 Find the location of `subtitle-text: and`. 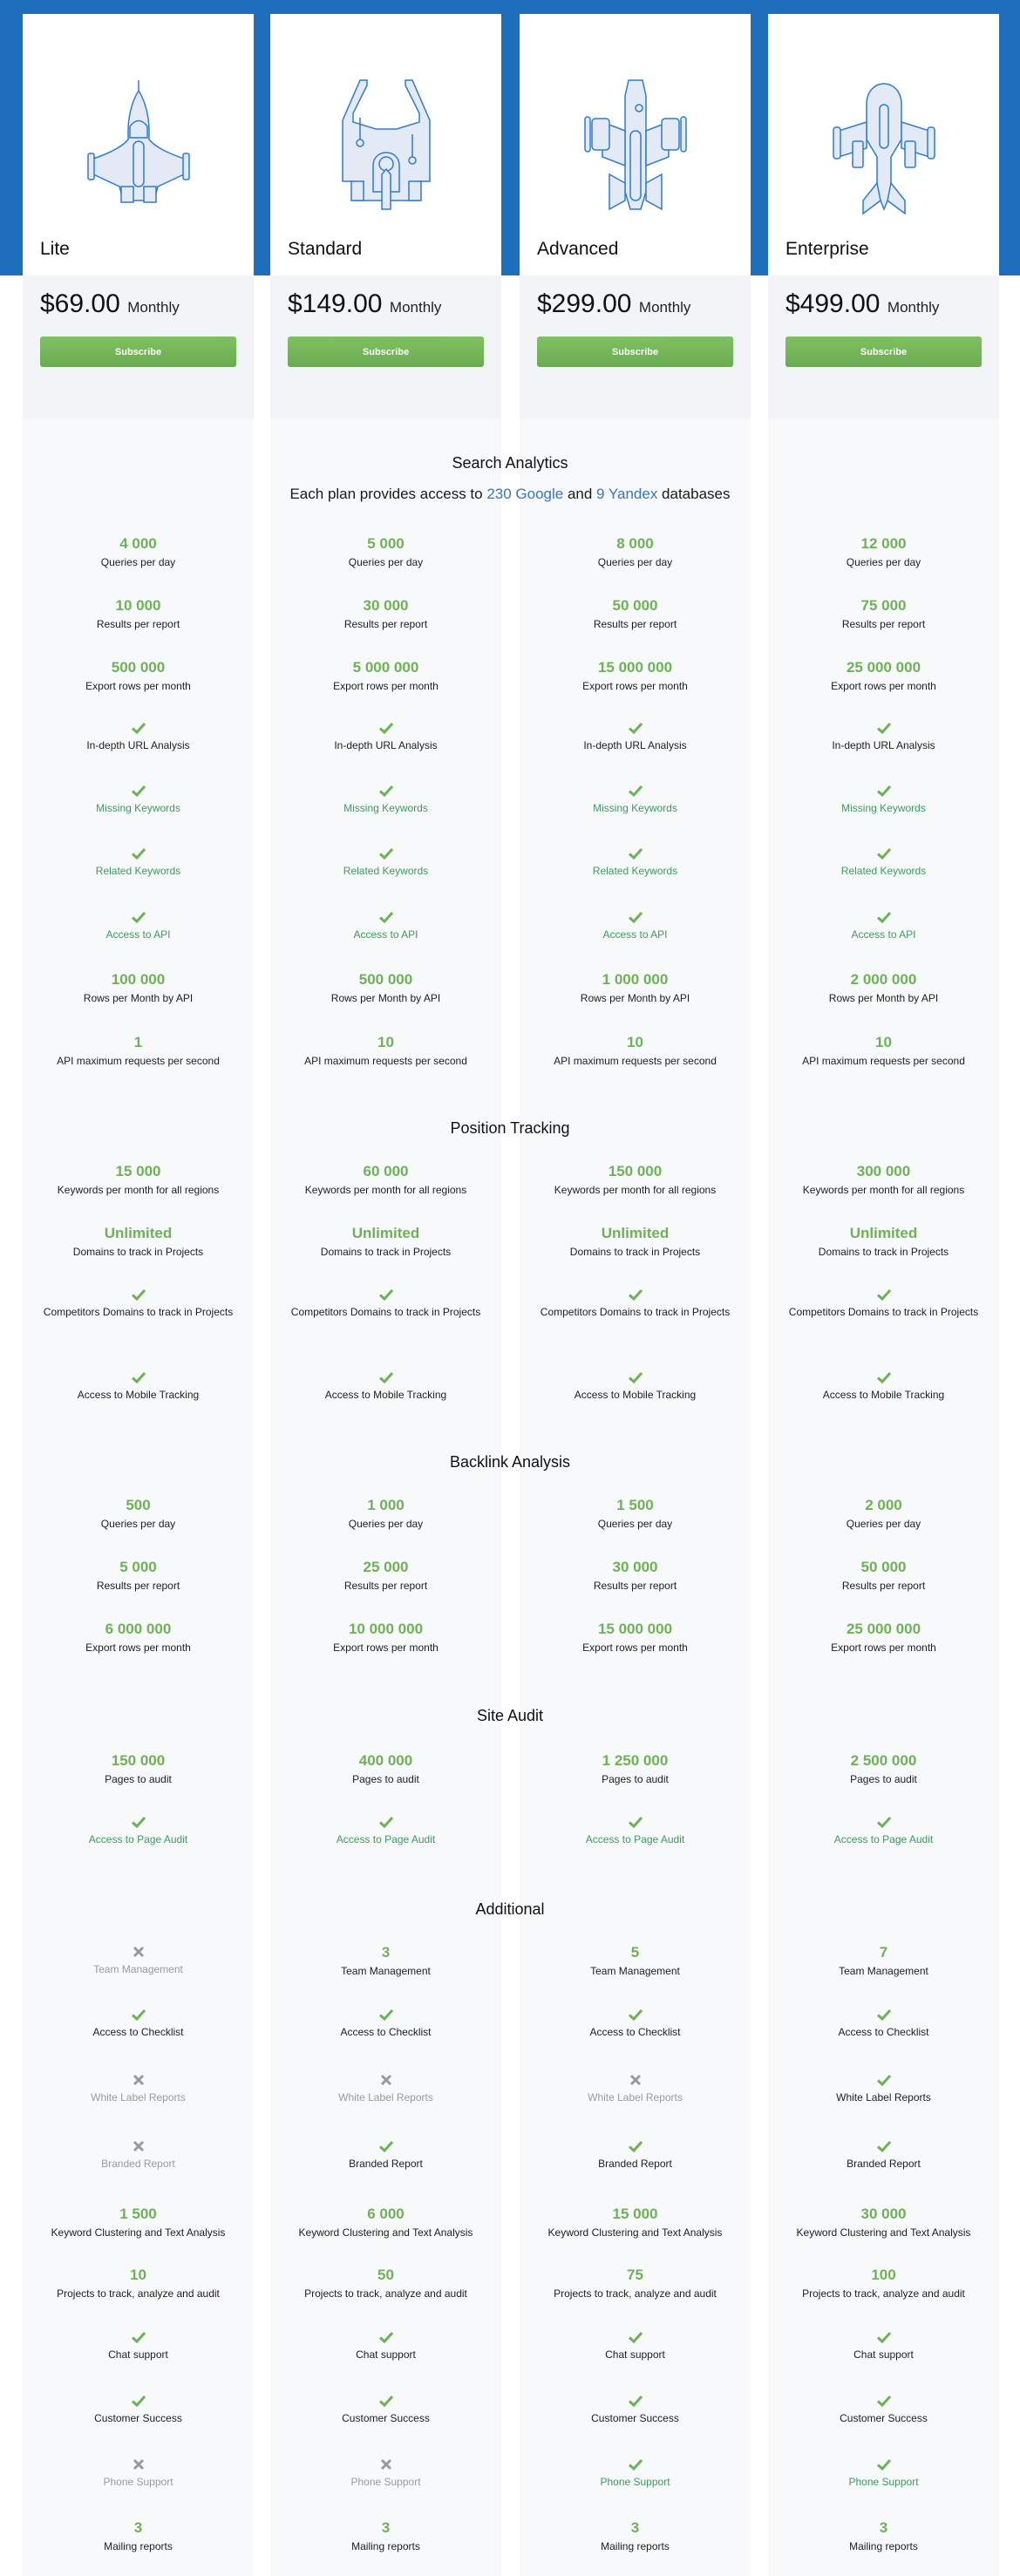

subtitle-text: and is located at coordinates (580, 494).